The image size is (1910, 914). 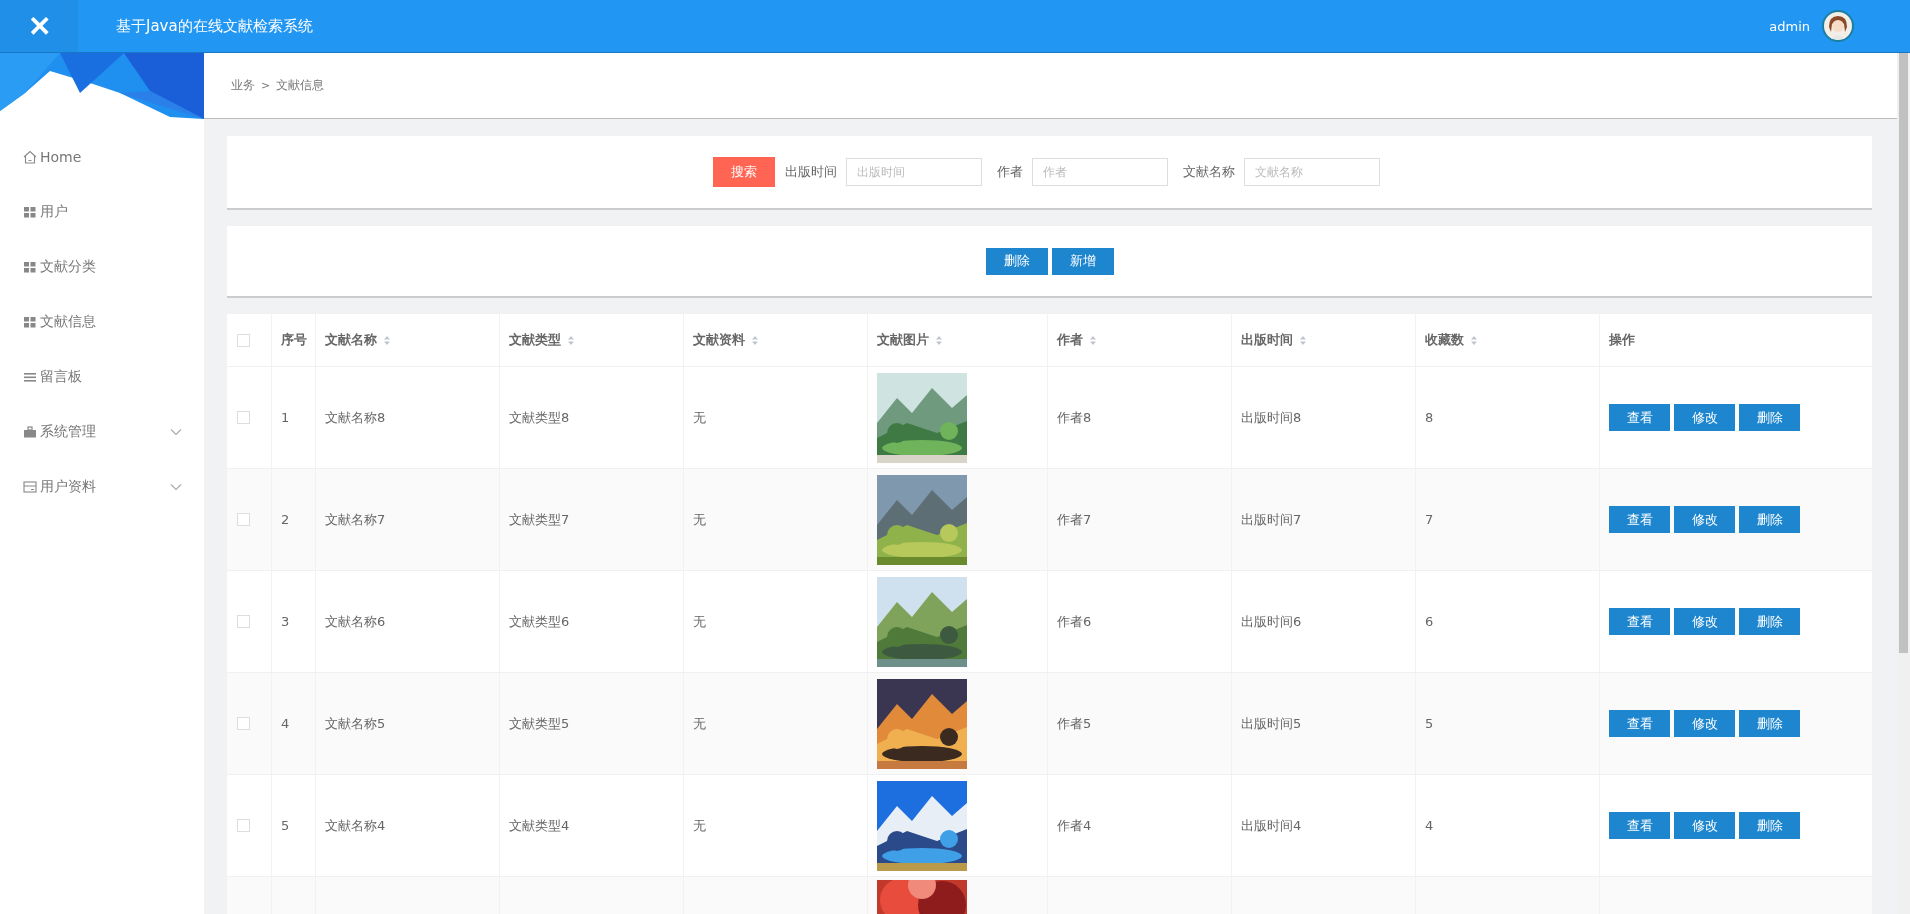 I want to click on card-icon, so click(x=30, y=486).